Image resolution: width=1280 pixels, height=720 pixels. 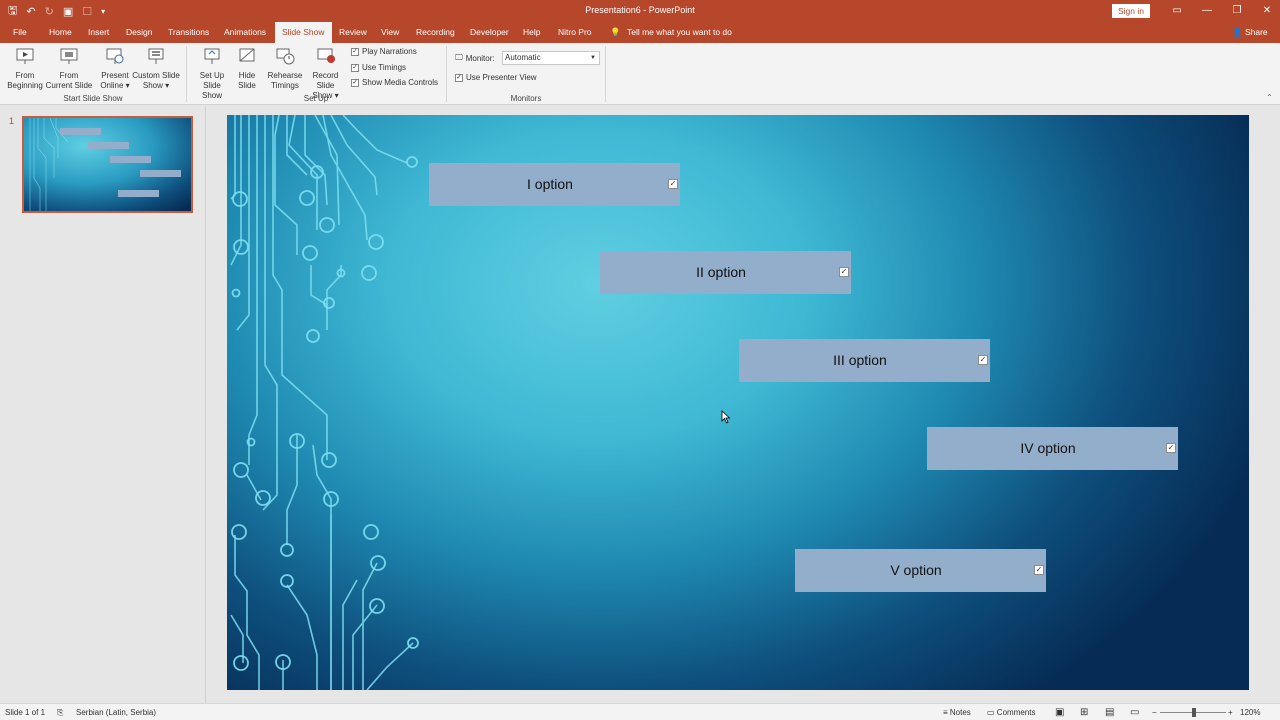 What do you see at coordinates (245, 32) in the screenshot?
I see `tab-animations: Animations` at bounding box center [245, 32].